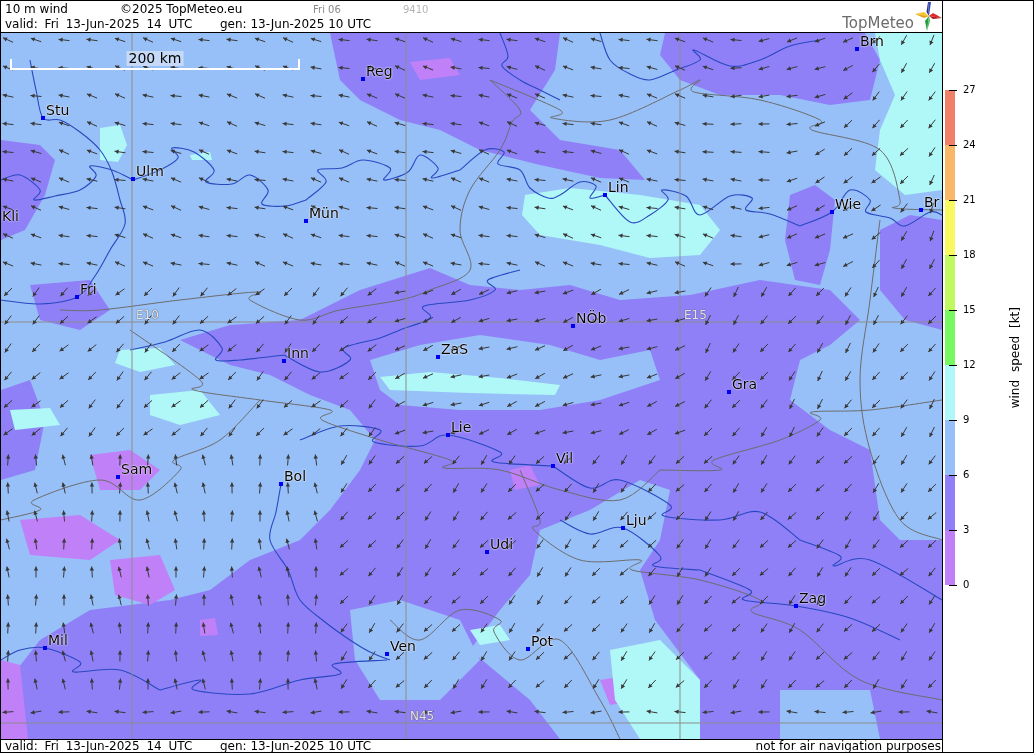 The image size is (1034, 753). I want to click on city-label: Mün, so click(324, 213).